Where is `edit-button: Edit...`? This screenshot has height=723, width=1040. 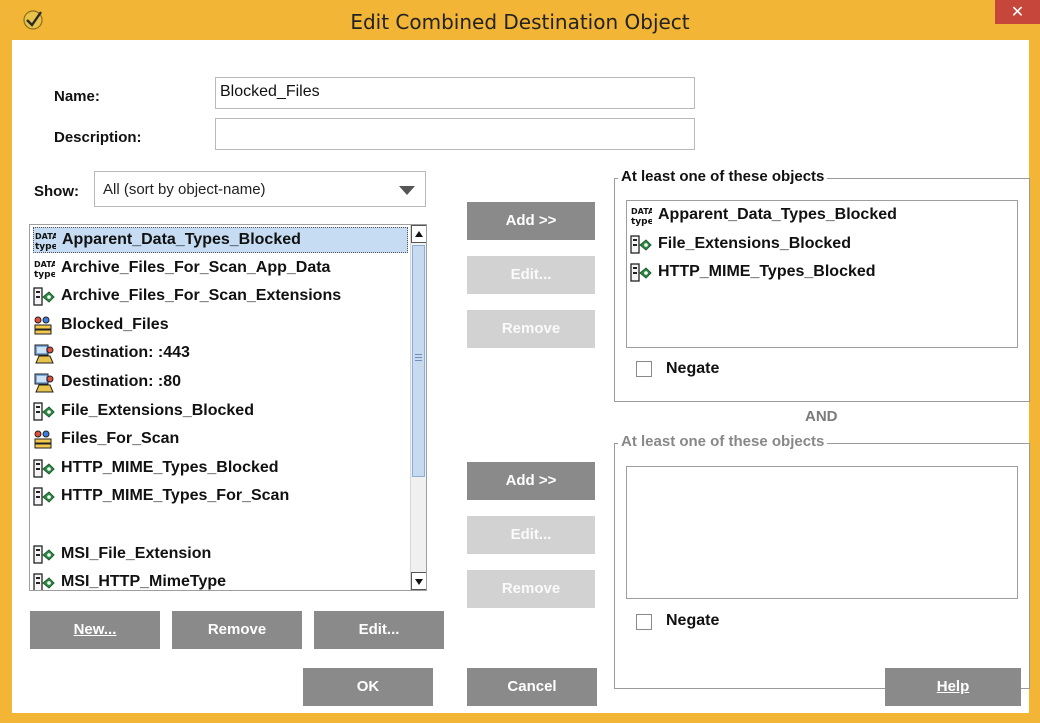 edit-button: Edit... is located at coordinates (379, 630).